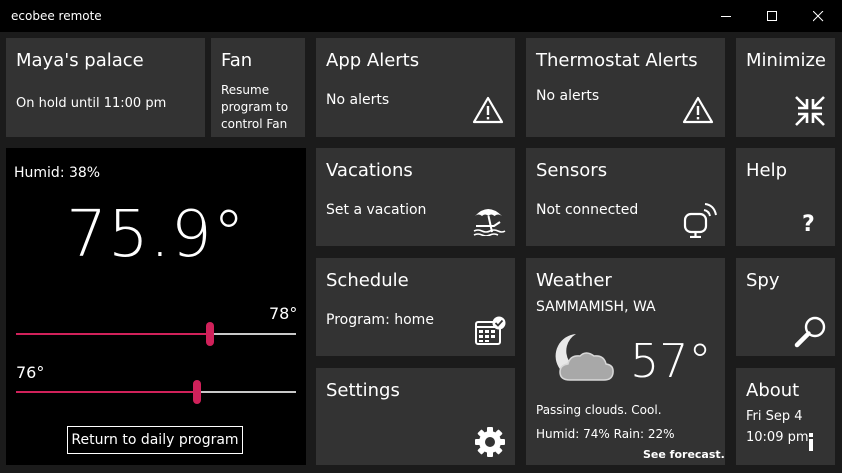 The height and width of the screenshot is (473, 842). What do you see at coordinates (367, 280) in the screenshot?
I see `schedule-title: Schedule` at bounding box center [367, 280].